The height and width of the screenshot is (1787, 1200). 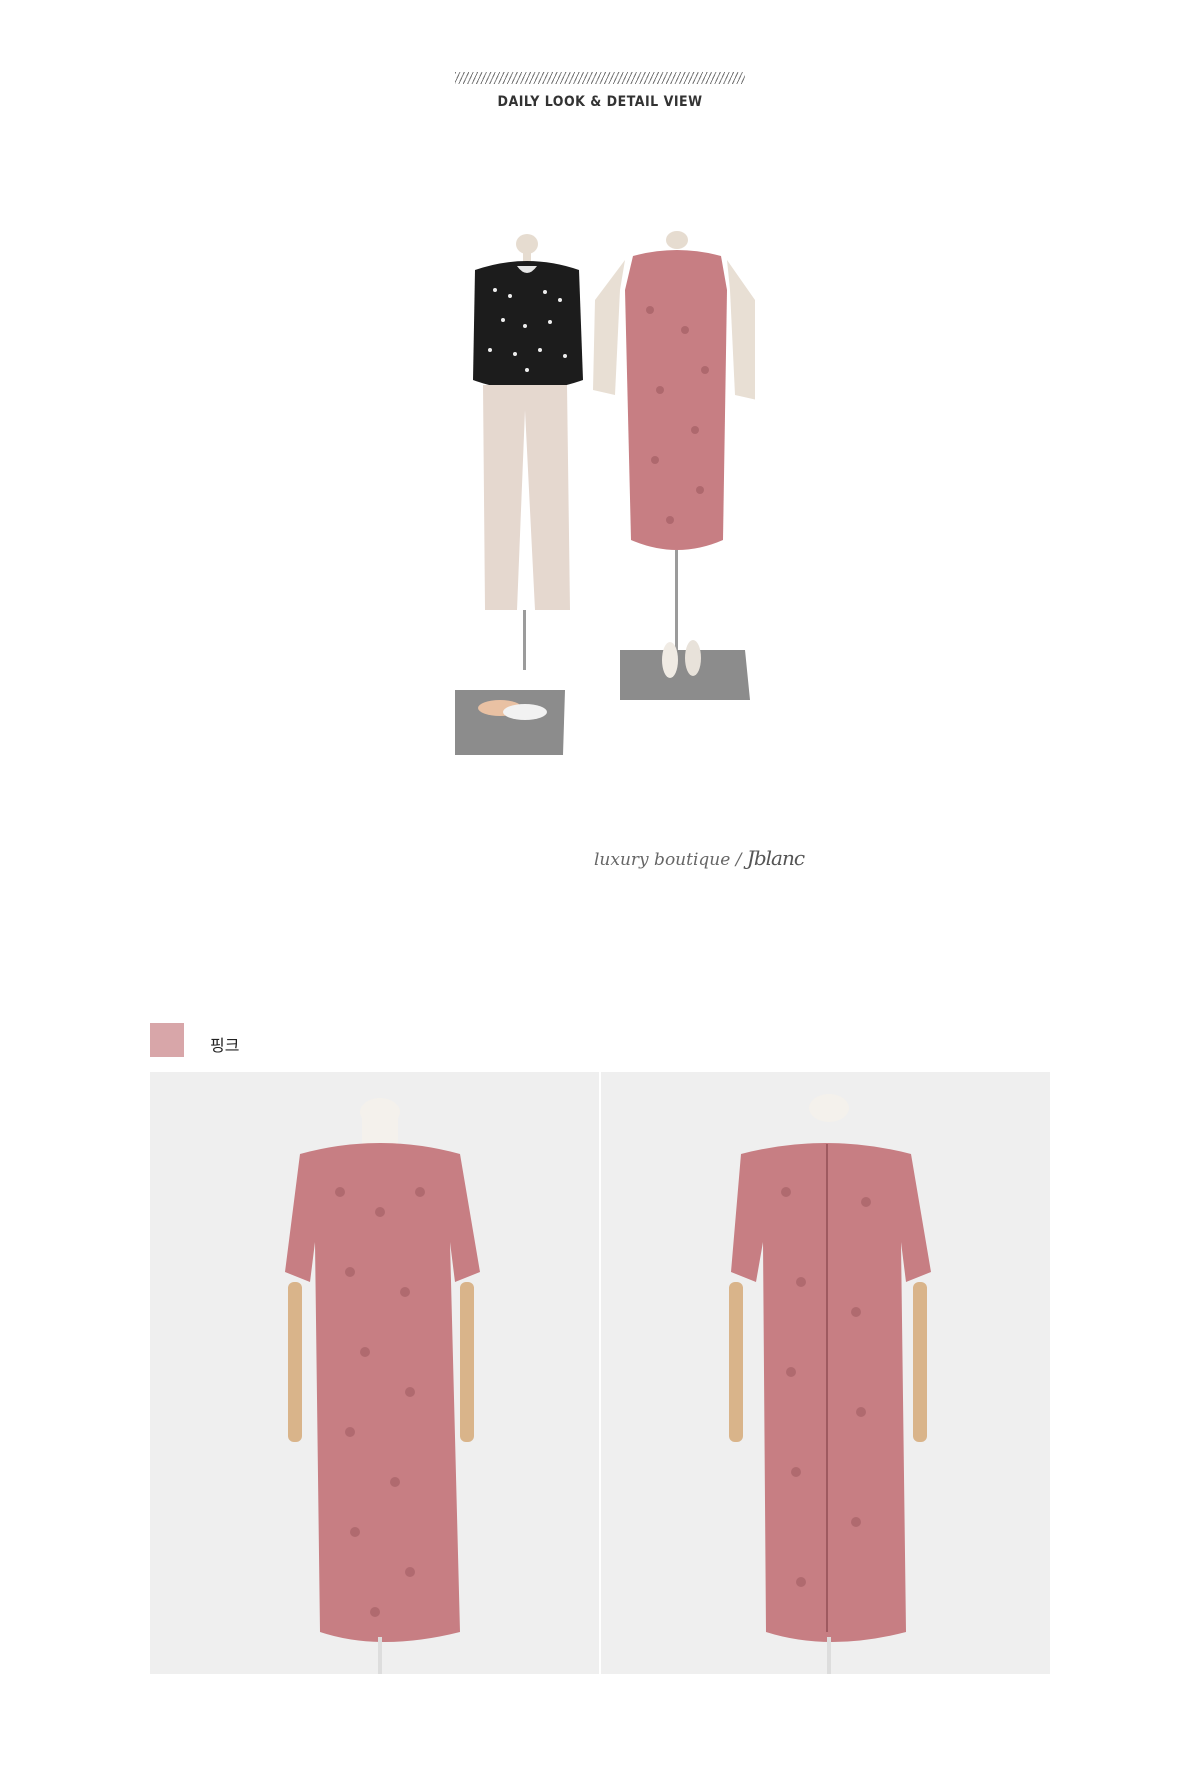 What do you see at coordinates (600, 102) in the screenshot?
I see `section-title: DAILY LOOK & DETAIL VIEW` at bounding box center [600, 102].